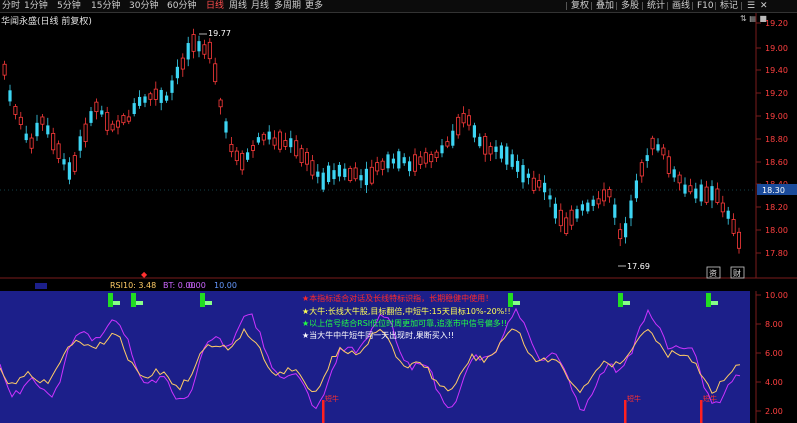 The height and width of the screenshot is (423, 797). Describe the element at coordinates (776, 48) in the screenshot. I see `price-tick-label: 19.00` at that location.